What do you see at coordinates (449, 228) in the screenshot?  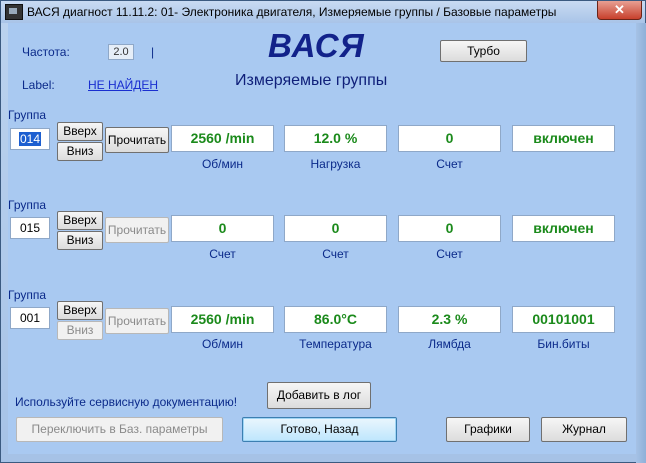 I see `group-2-value-3: 0` at bounding box center [449, 228].